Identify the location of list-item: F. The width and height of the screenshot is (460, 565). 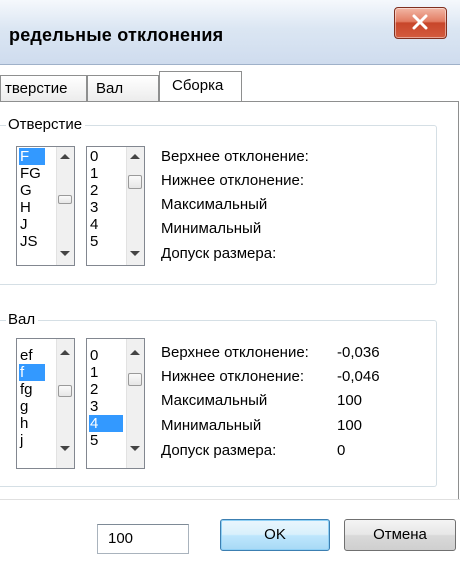
(32, 156).